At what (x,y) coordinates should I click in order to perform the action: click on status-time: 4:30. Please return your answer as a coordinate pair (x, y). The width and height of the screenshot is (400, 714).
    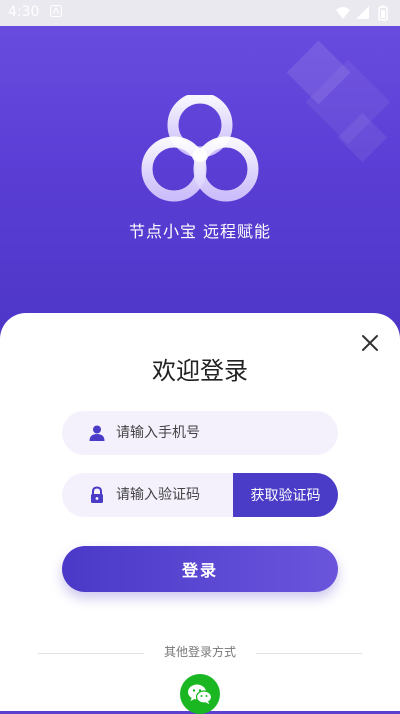
    Looking at the image, I should click on (24, 12).